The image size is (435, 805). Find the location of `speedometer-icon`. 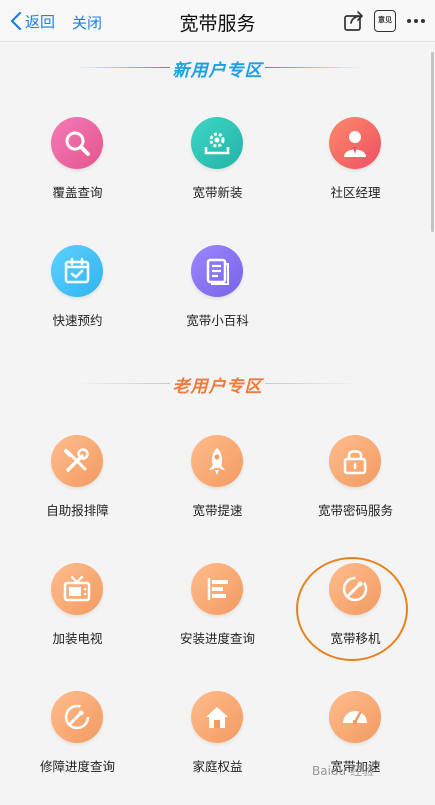

speedometer-icon is located at coordinates (355, 717).